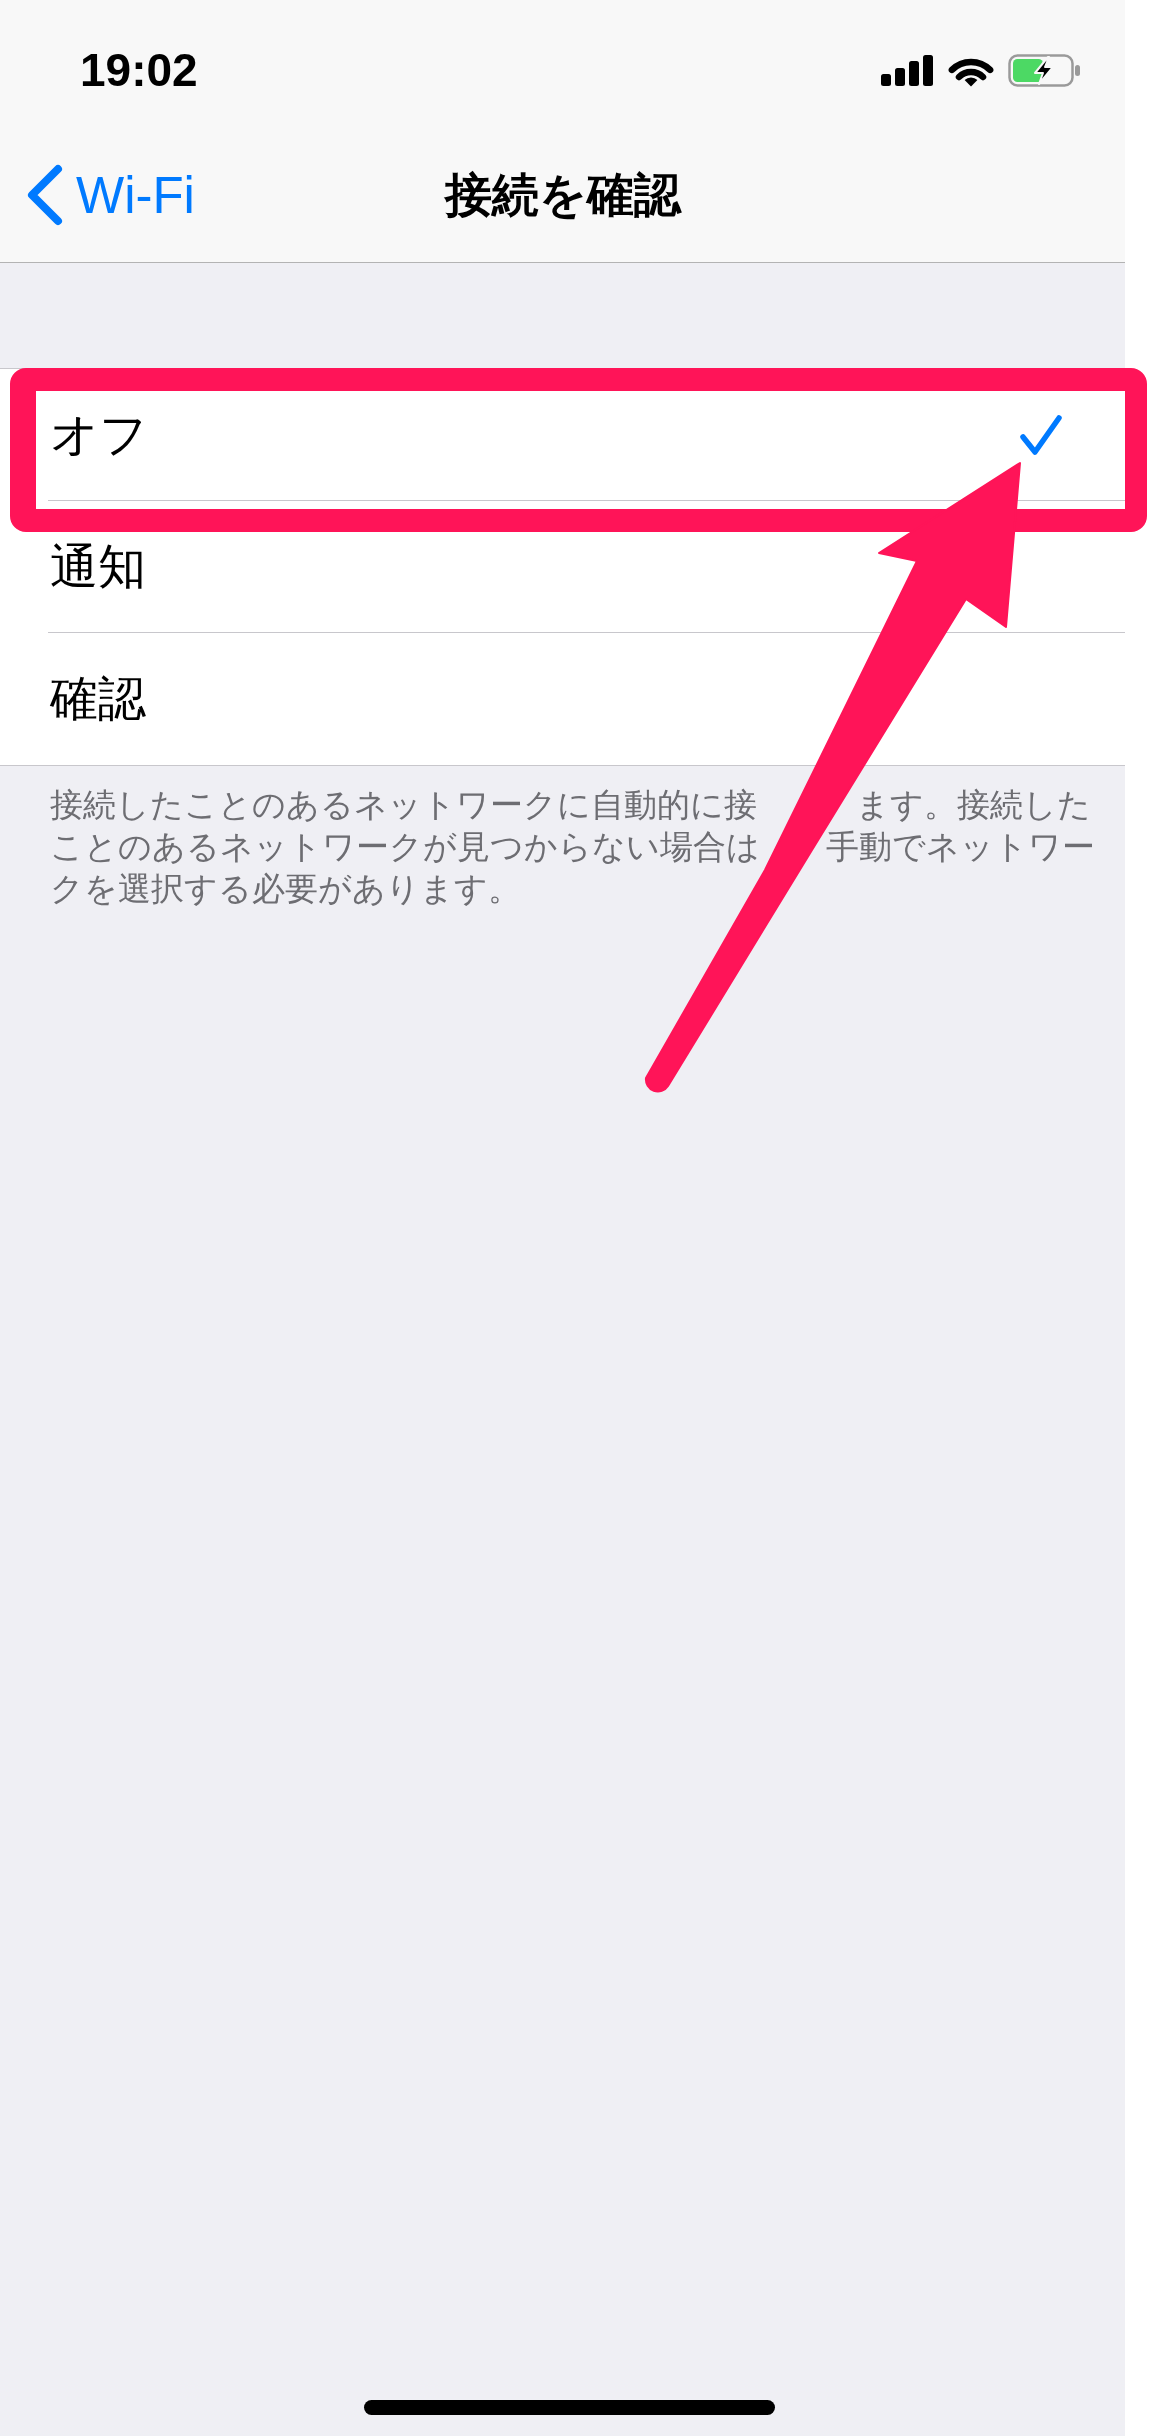 This screenshot has width=1150, height=2436. Describe the element at coordinates (573, 847) in the screenshot. I see `footer-note: 接続したことのあるネットワークに自動的に接 ます。接続したことのあるネットワークが見つからない場合は 手動でネットワークを選択する必要があります。` at that location.